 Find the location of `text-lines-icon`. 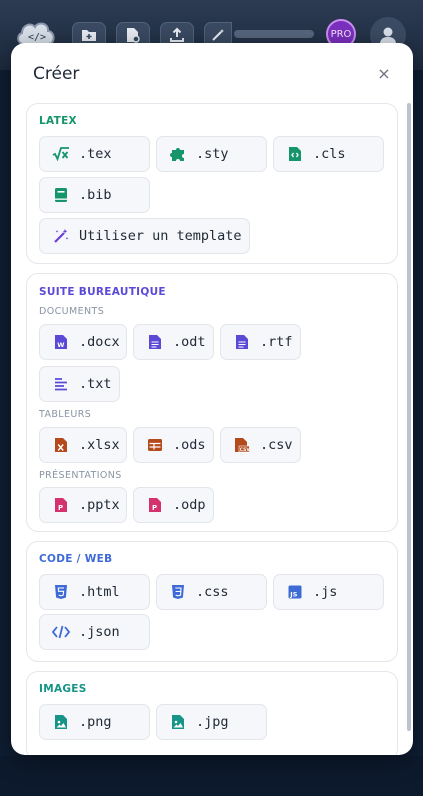

text-lines-icon is located at coordinates (61, 384).